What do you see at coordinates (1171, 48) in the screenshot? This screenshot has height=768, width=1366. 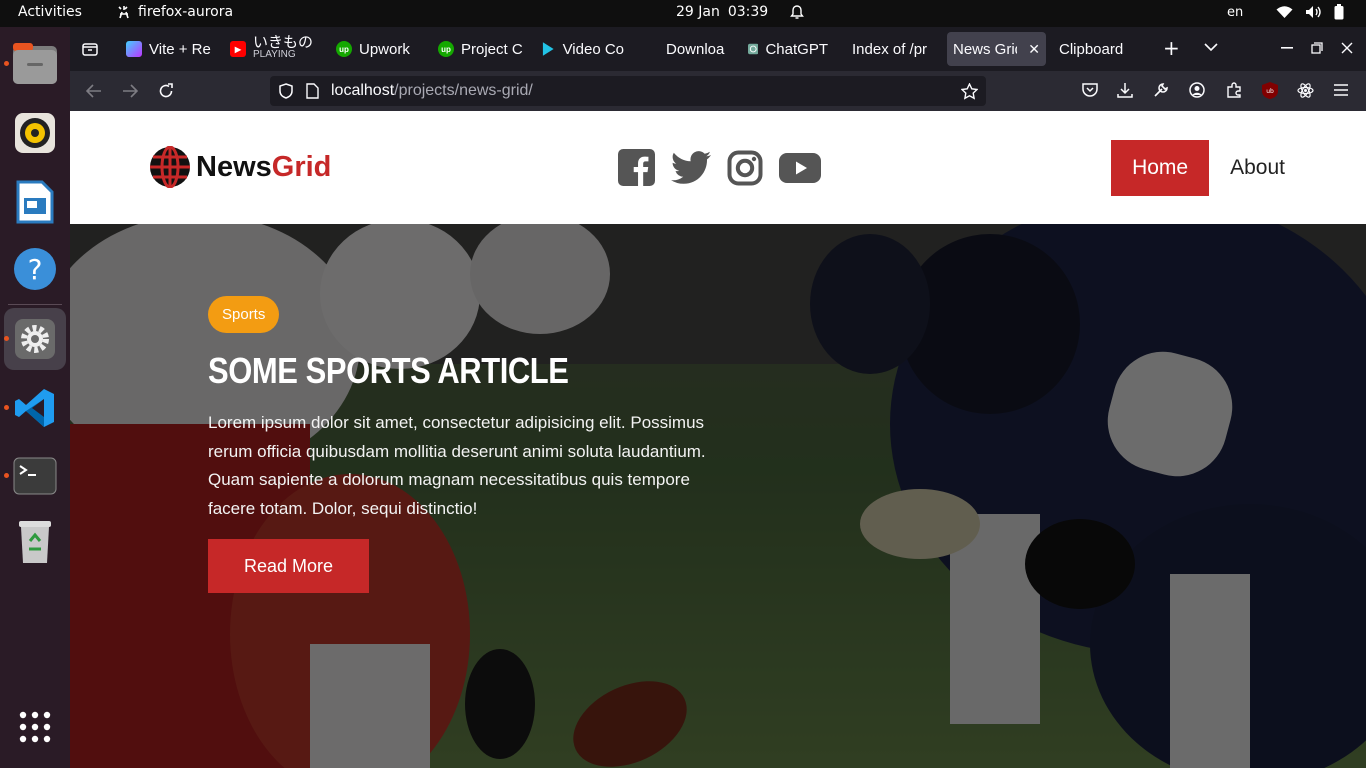 I see `new-tab-icon: +` at bounding box center [1171, 48].